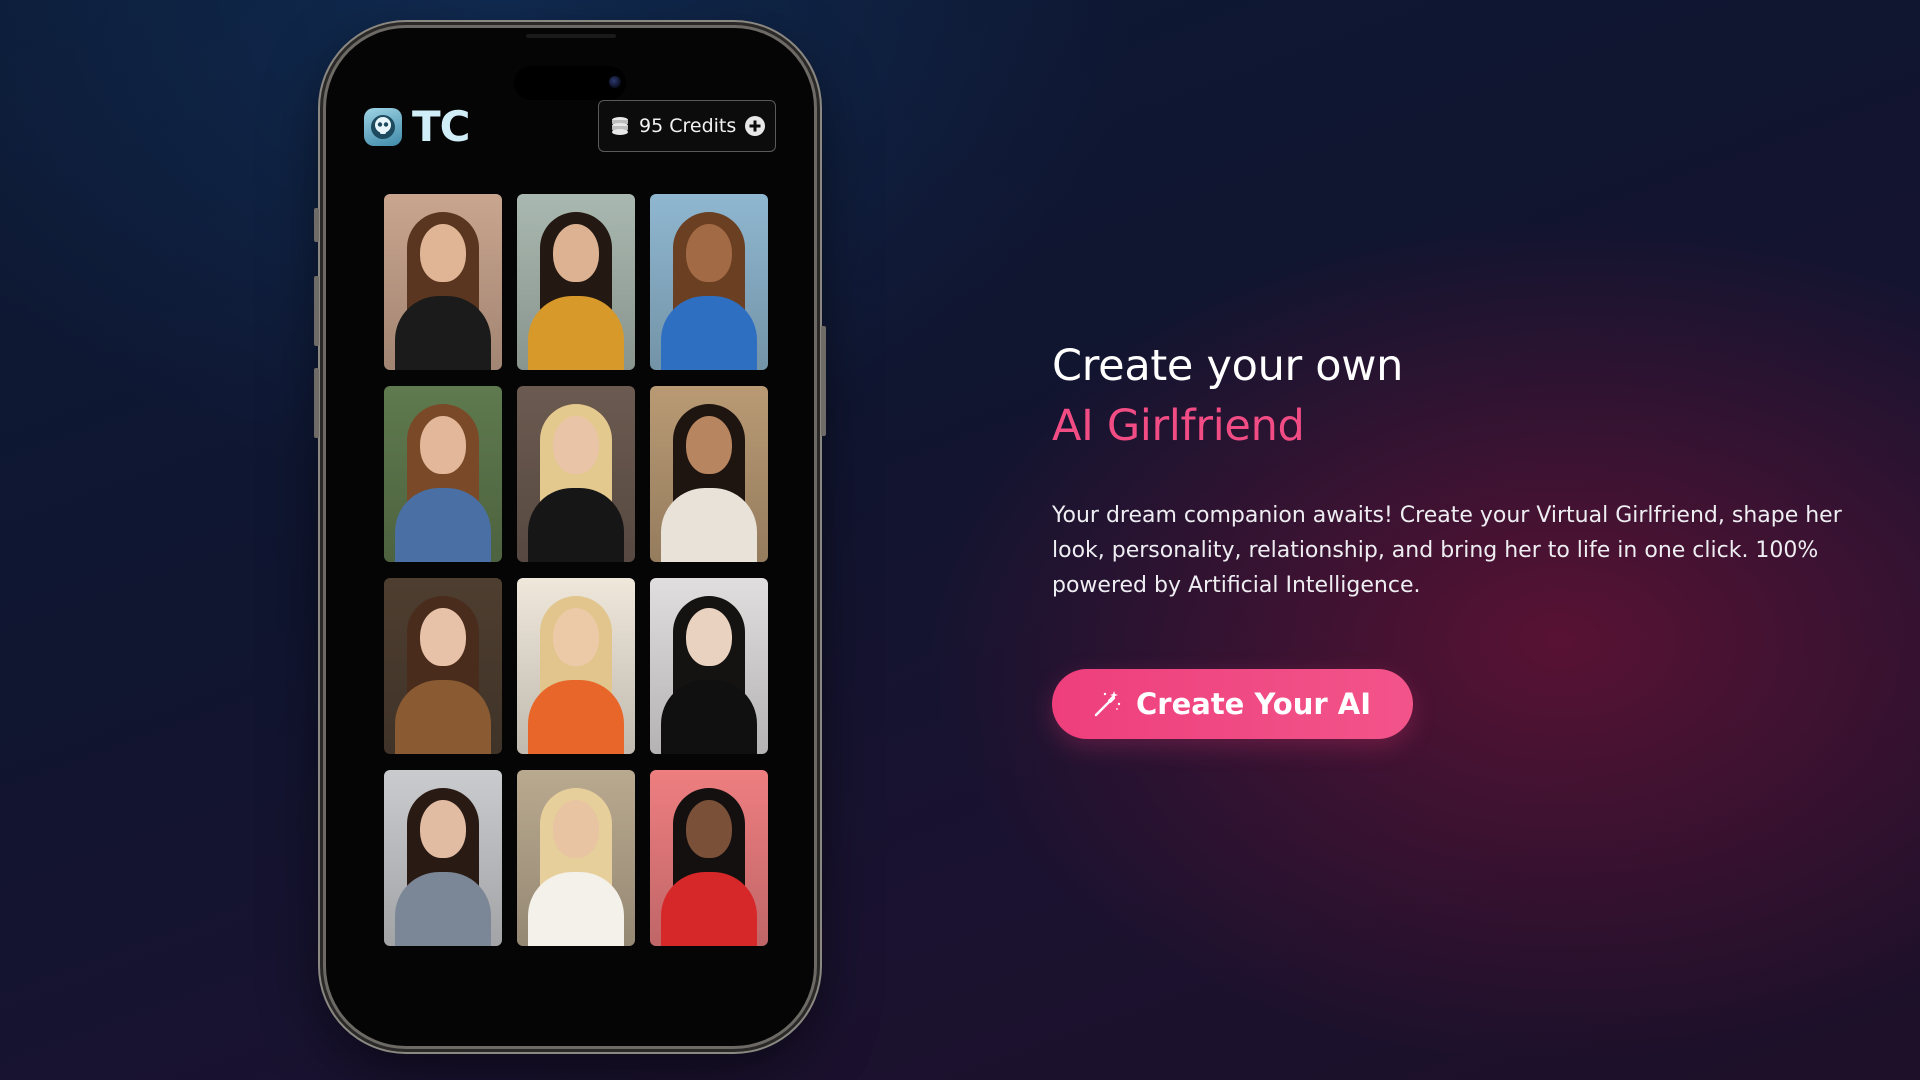 The width and height of the screenshot is (1920, 1080). I want to click on phone-mute-switch, so click(316, 225).